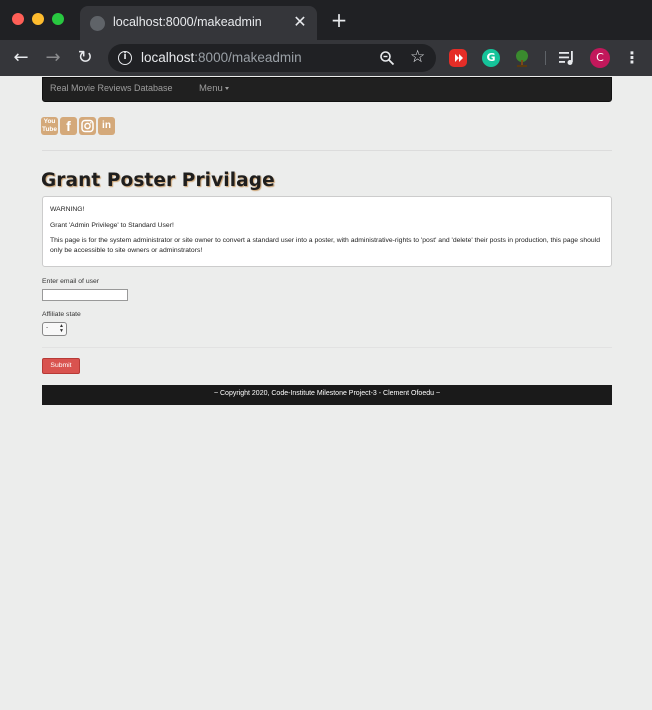 The height and width of the screenshot is (710, 652). Describe the element at coordinates (47, 327) in the screenshot. I see `affiliate-selected-value: -` at that location.